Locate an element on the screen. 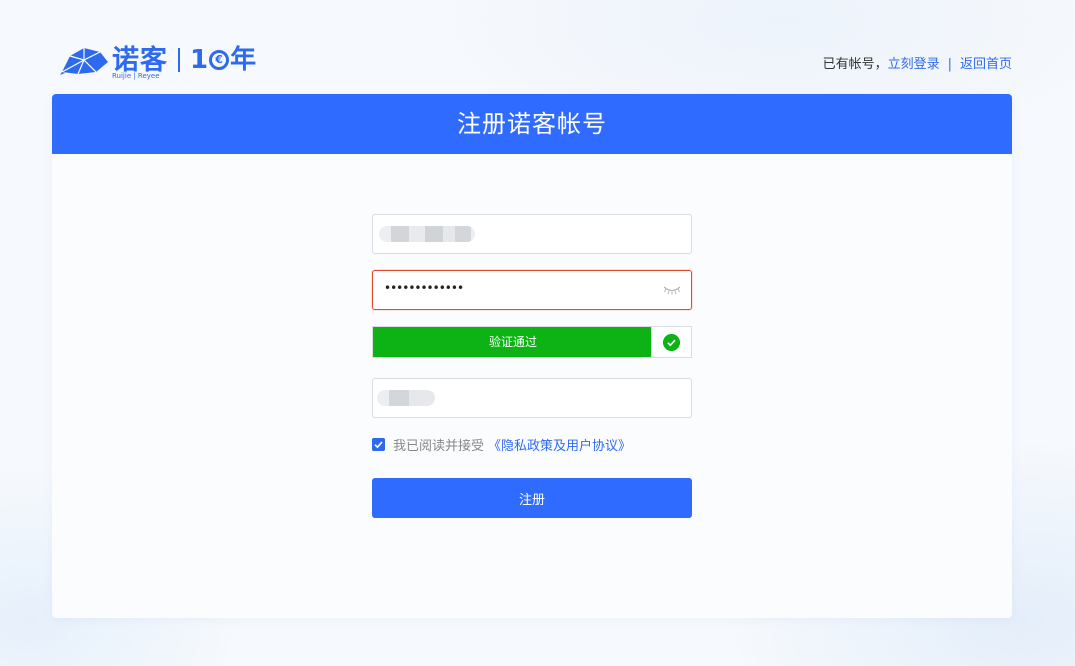  eye-closed-icon is located at coordinates (672, 290).